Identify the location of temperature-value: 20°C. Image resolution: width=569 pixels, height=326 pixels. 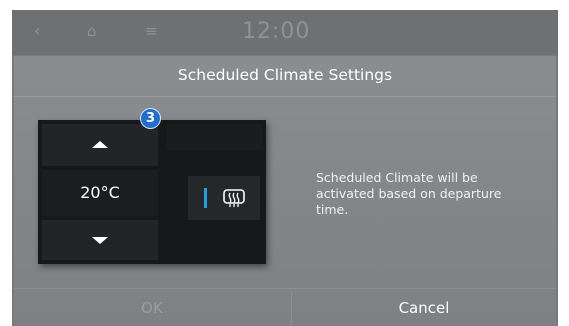
(100, 192).